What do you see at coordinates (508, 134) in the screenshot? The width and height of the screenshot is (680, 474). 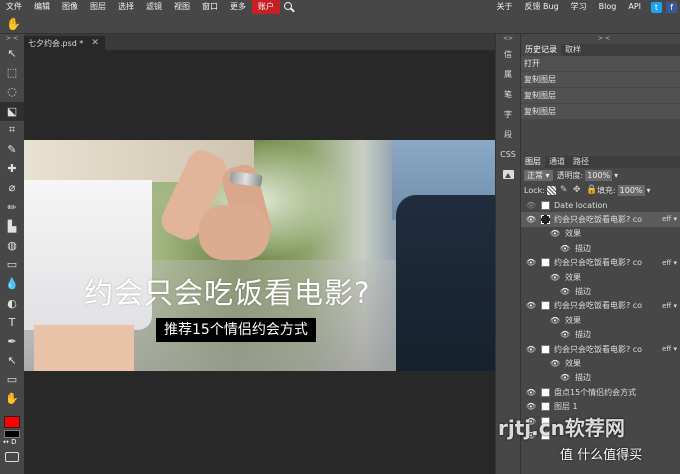 I see `mini-panel-item: 段` at bounding box center [508, 134].